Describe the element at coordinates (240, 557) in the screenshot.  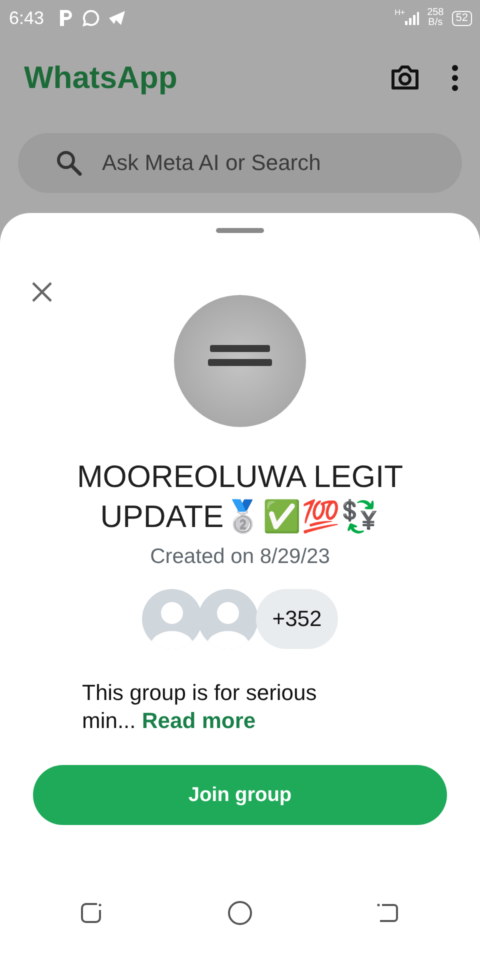
I see `created-date: Created on 8/29/23` at that location.